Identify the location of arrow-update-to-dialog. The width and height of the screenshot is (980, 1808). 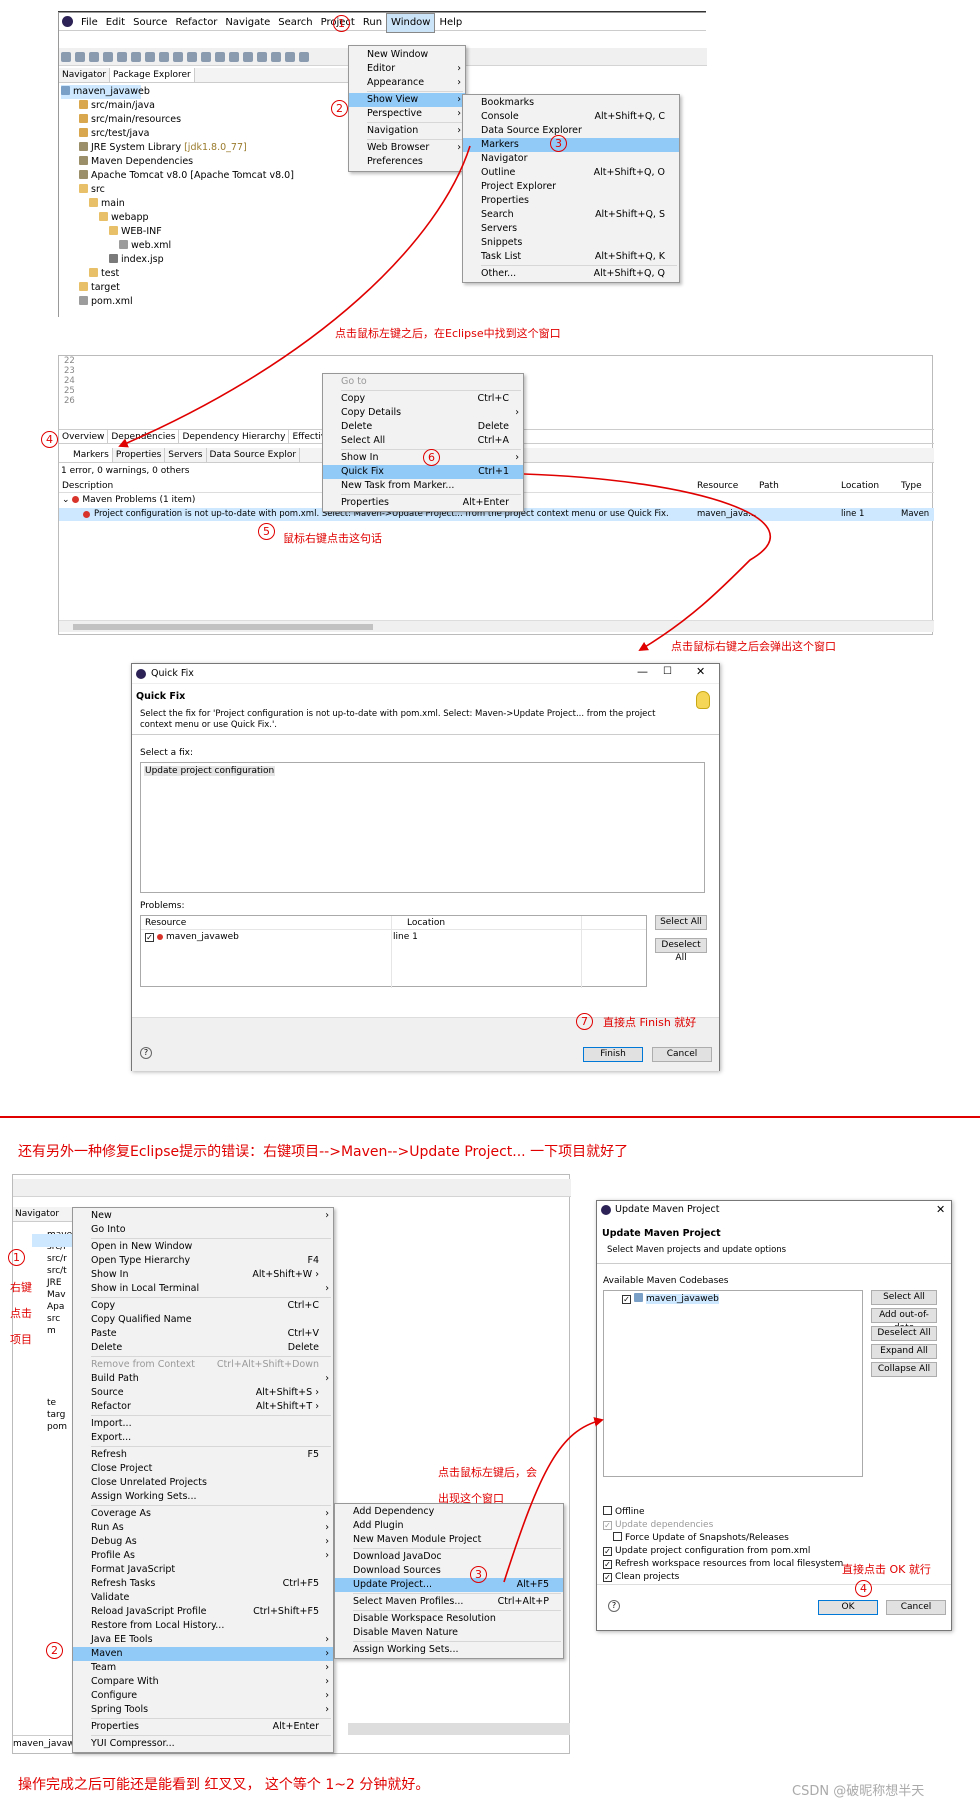
(553, 1500).